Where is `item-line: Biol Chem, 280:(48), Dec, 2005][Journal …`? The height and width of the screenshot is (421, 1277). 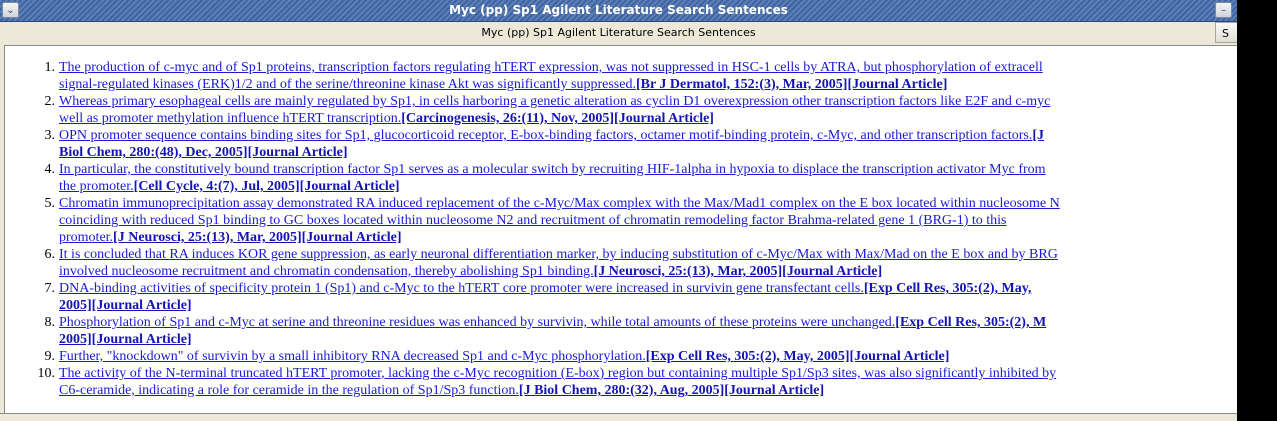 item-line: Biol Chem, 280:(48), Dec, 2005][Journal … is located at coordinates (559, 152).